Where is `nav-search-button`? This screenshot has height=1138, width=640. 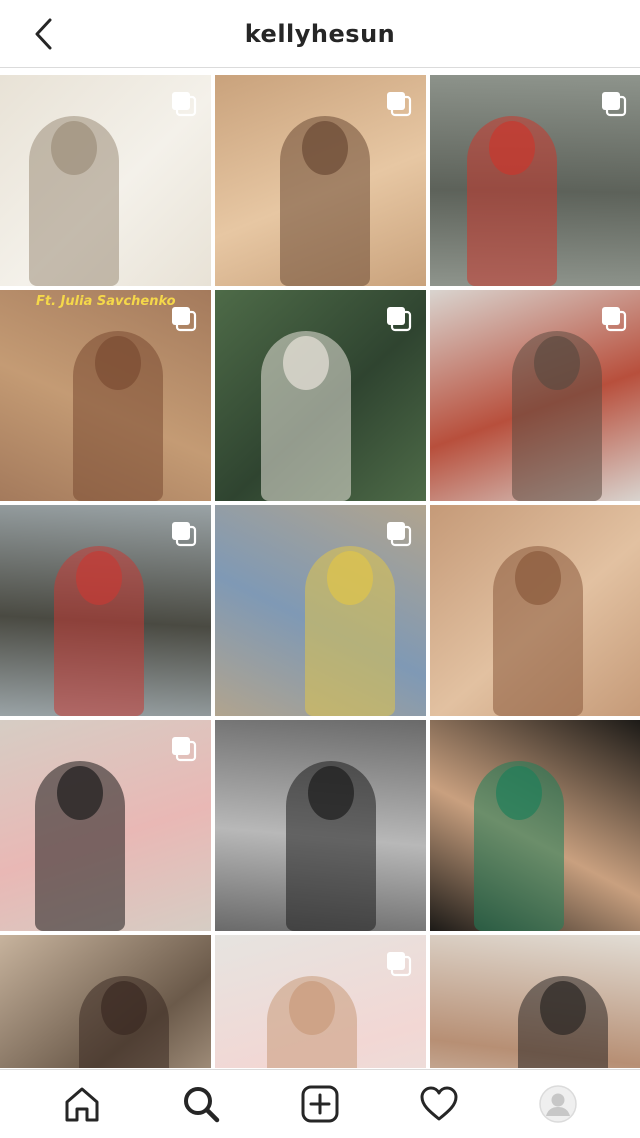
nav-search-button is located at coordinates (201, 1104).